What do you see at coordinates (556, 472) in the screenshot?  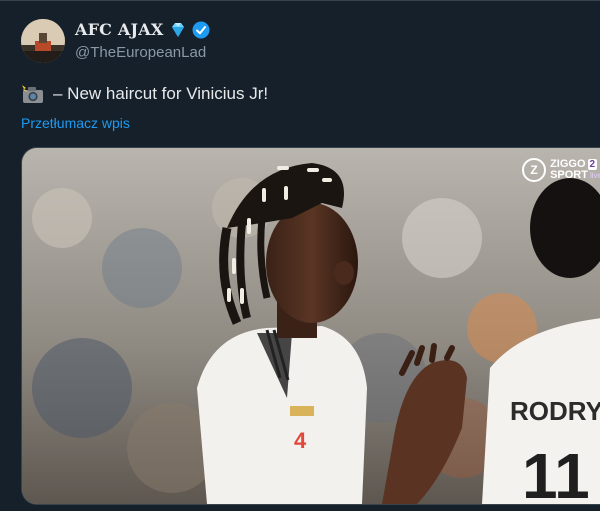 I see `jersey-number: 11` at bounding box center [556, 472].